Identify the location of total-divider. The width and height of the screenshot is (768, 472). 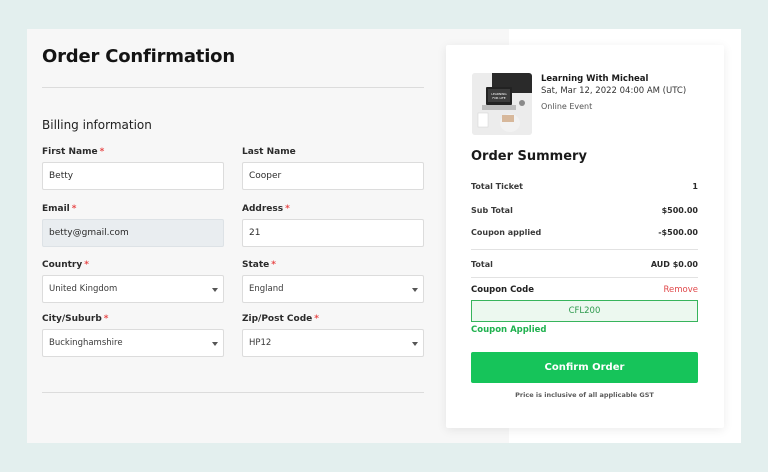
(584, 277).